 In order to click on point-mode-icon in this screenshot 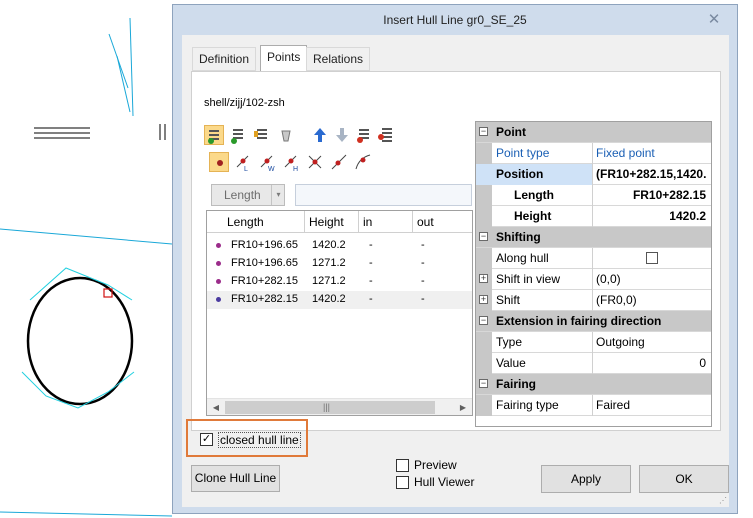, I will do `click(219, 162)`.